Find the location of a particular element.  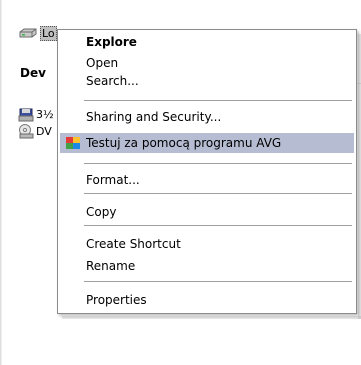

menu-item-create-shortcut: Create Shortcut is located at coordinates (207, 244).